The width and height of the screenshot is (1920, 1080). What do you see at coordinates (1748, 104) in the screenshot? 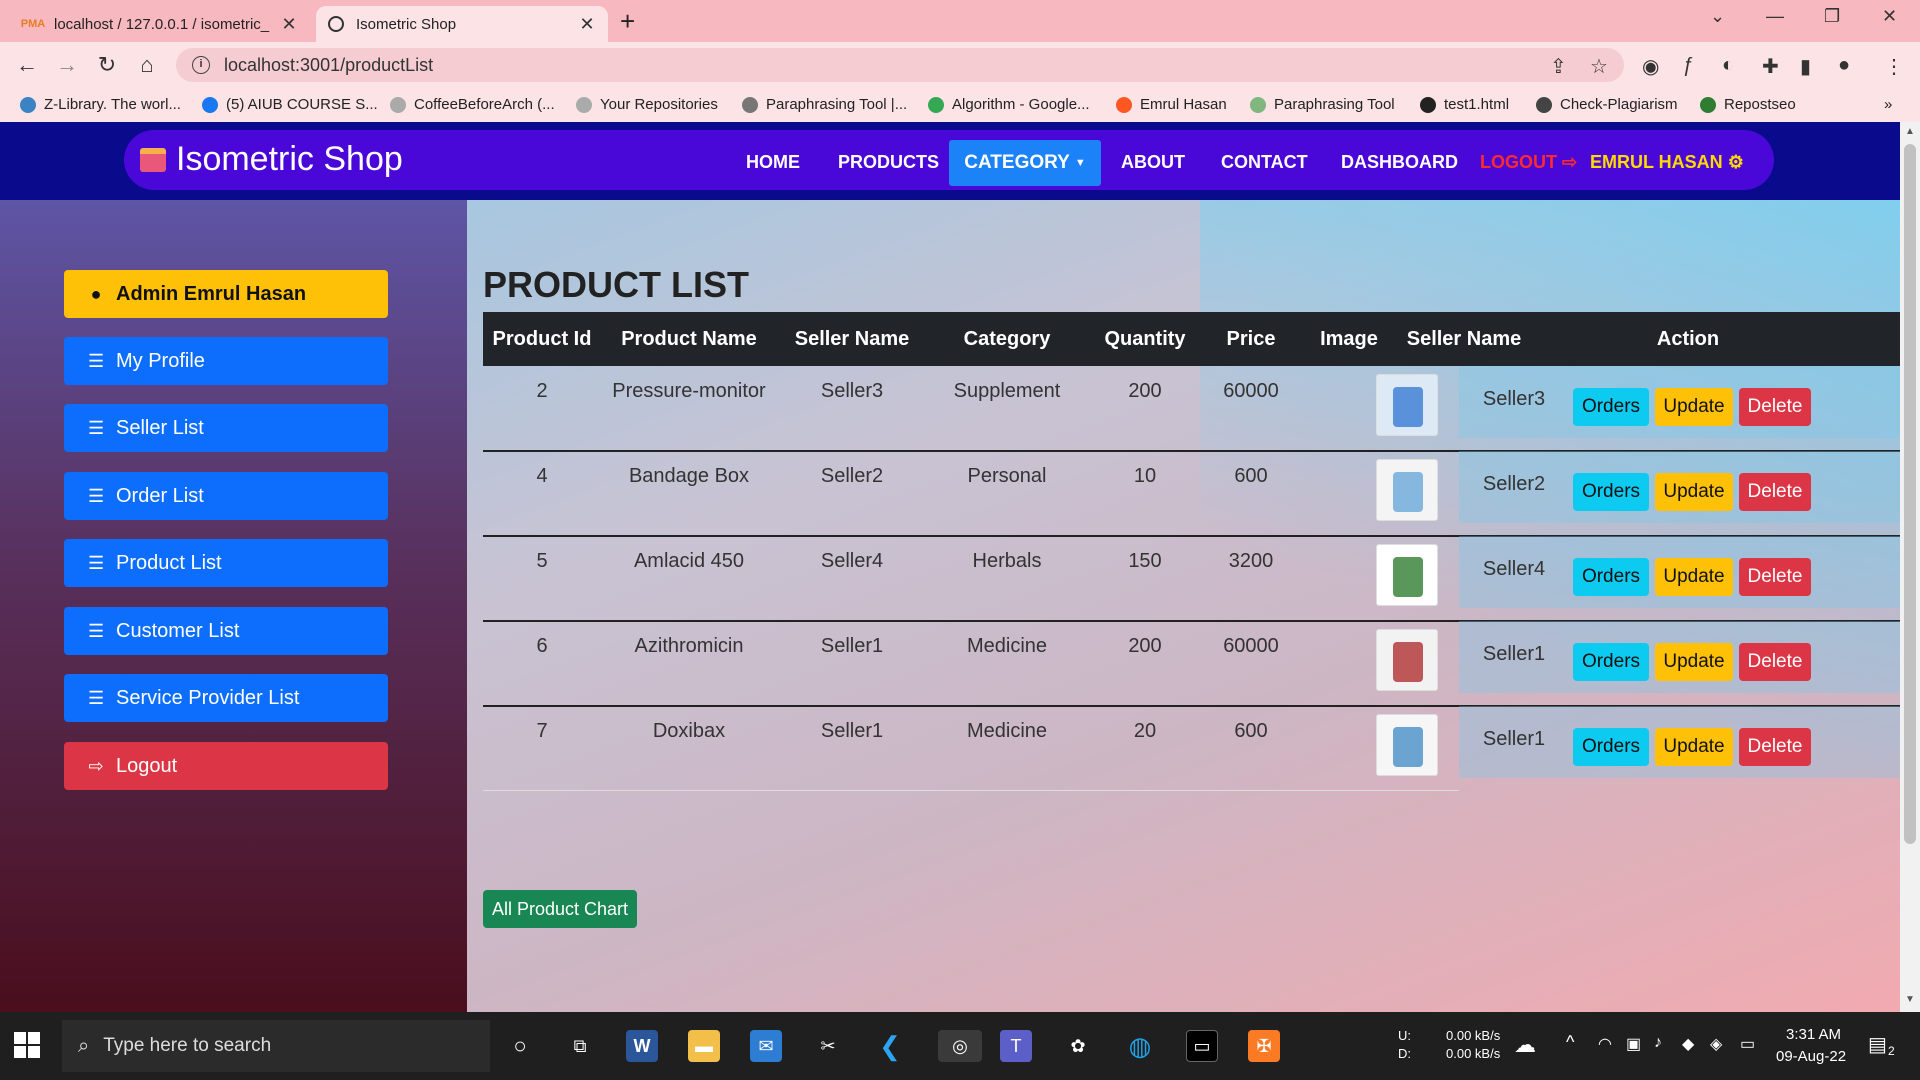
I see `bookmark-repostseo: Repostseo` at bounding box center [1748, 104].